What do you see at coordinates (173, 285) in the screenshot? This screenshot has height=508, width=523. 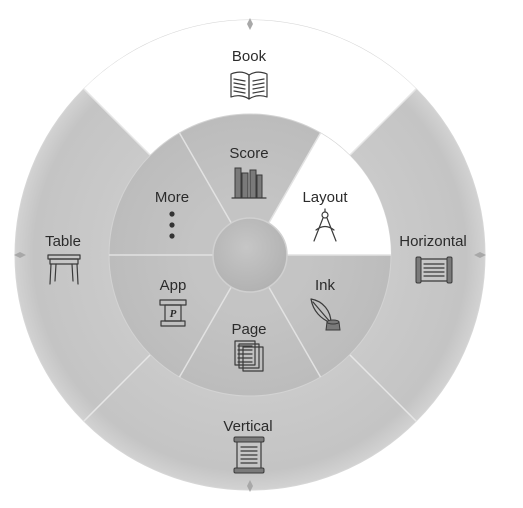 I see `app-label: App` at bounding box center [173, 285].